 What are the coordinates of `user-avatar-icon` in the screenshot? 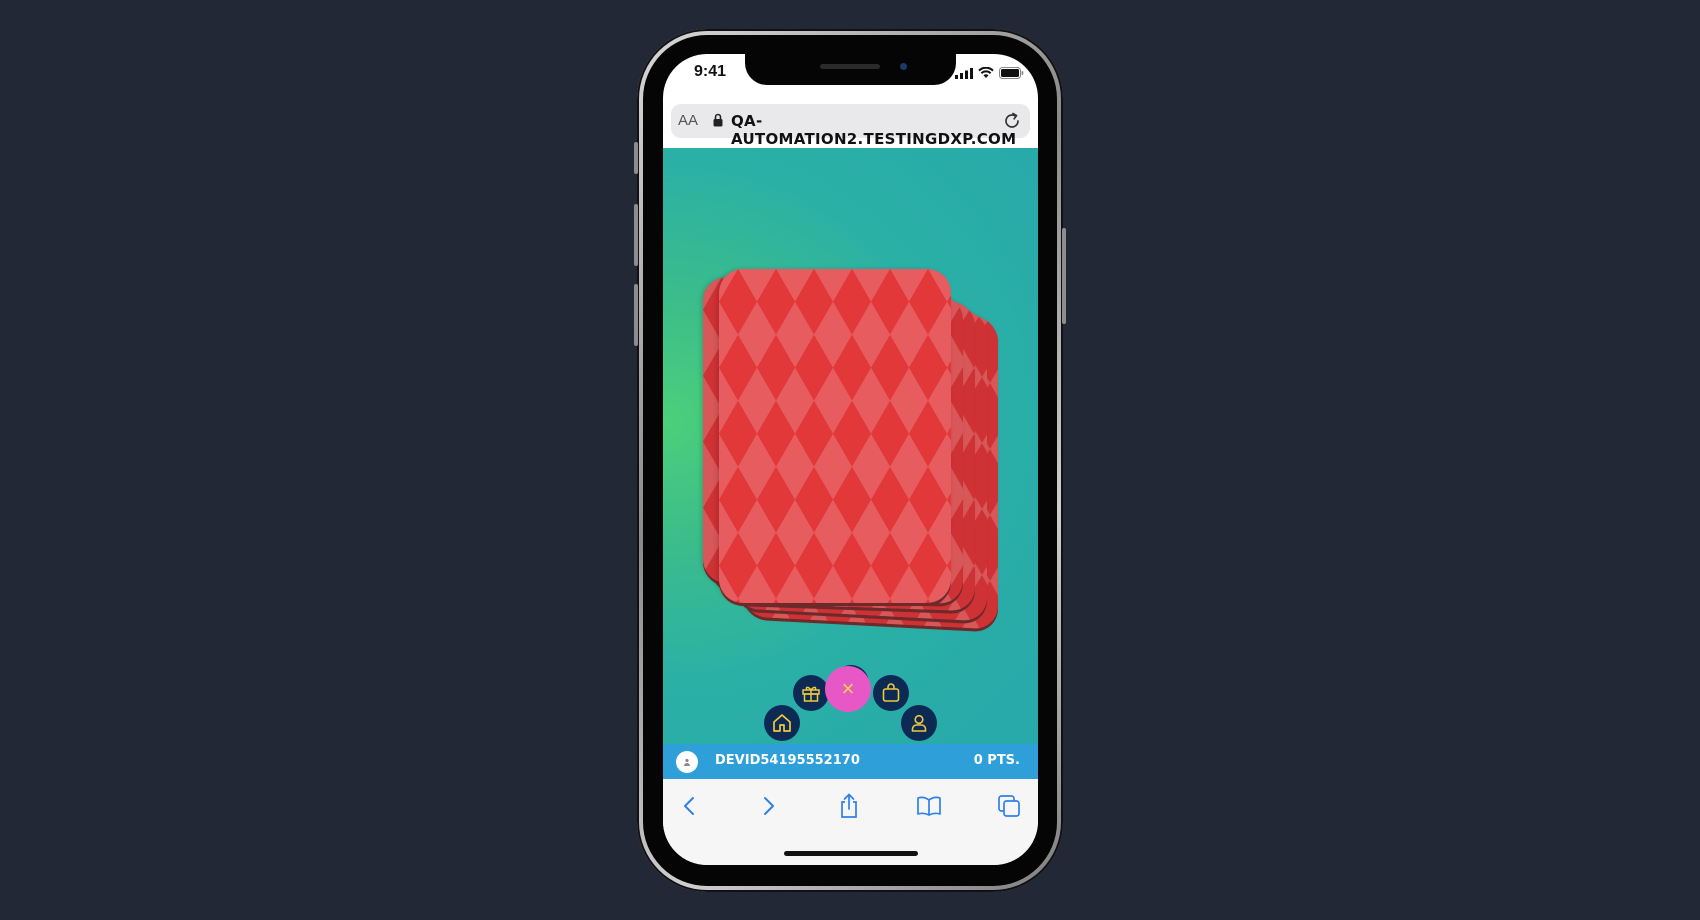 It's located at (687, 762).